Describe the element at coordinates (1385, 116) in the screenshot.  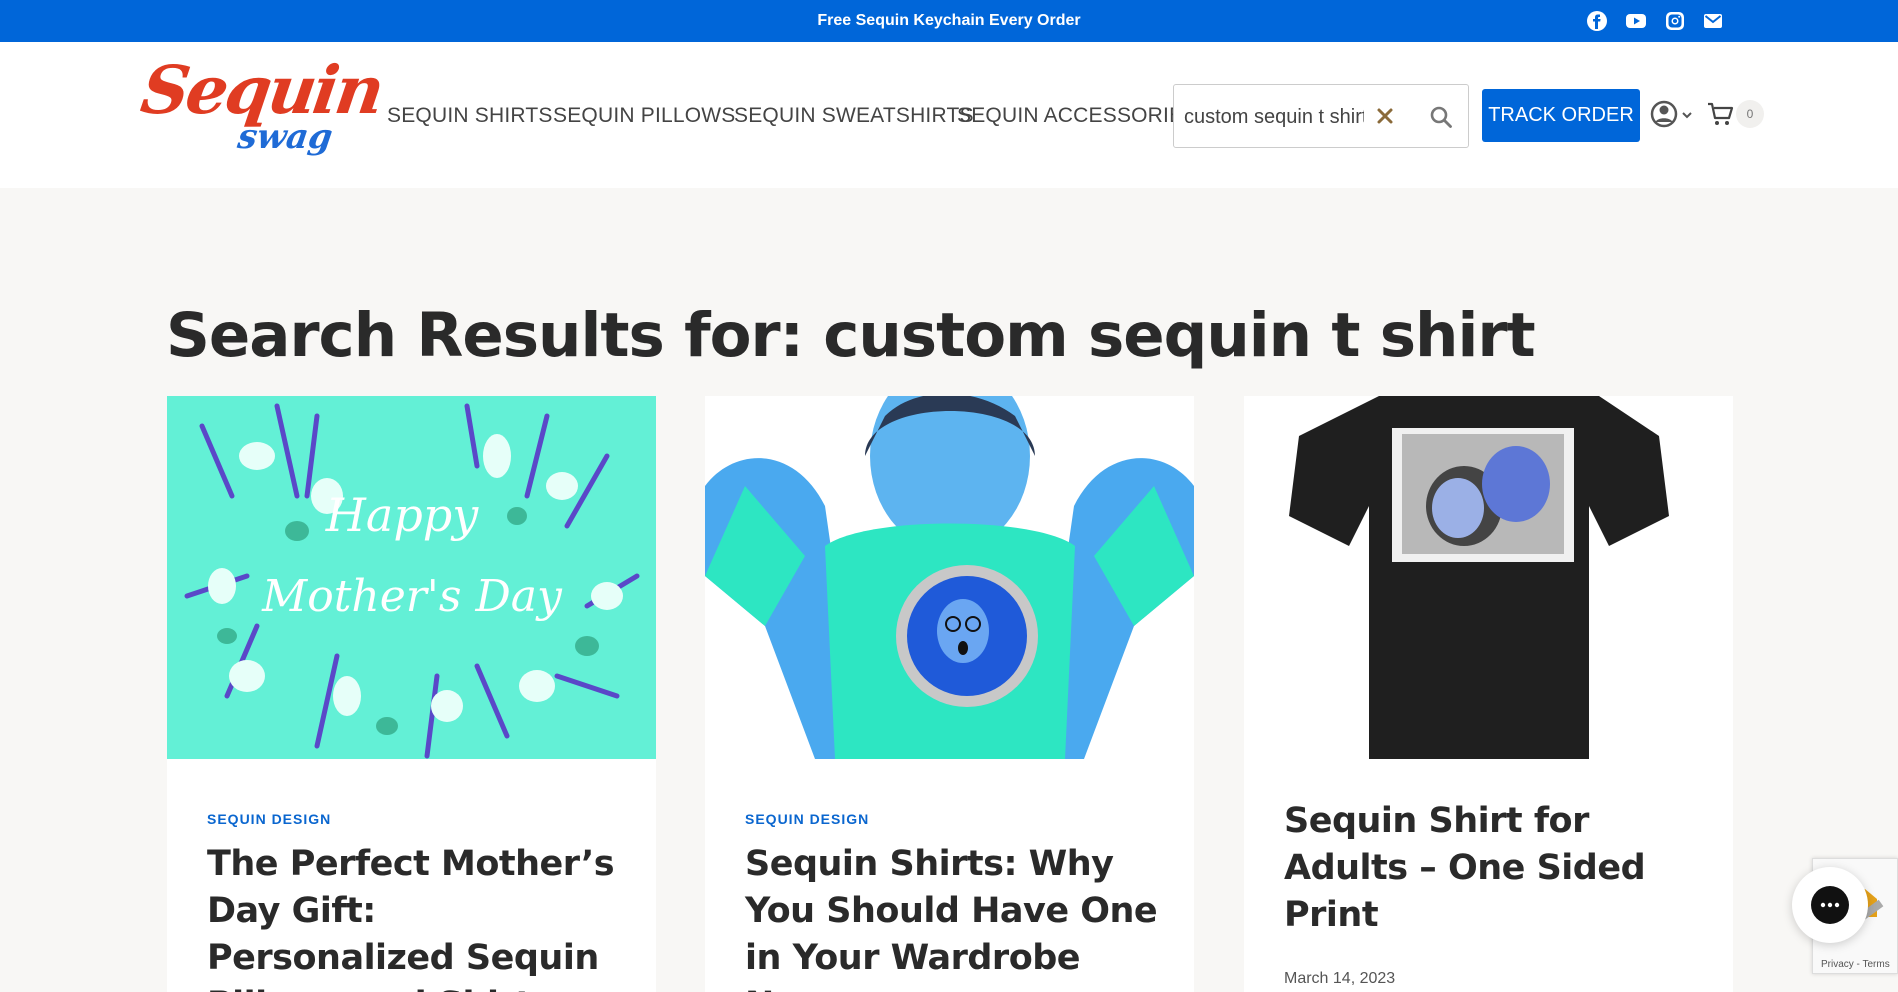
I see `close-icon` at that location.